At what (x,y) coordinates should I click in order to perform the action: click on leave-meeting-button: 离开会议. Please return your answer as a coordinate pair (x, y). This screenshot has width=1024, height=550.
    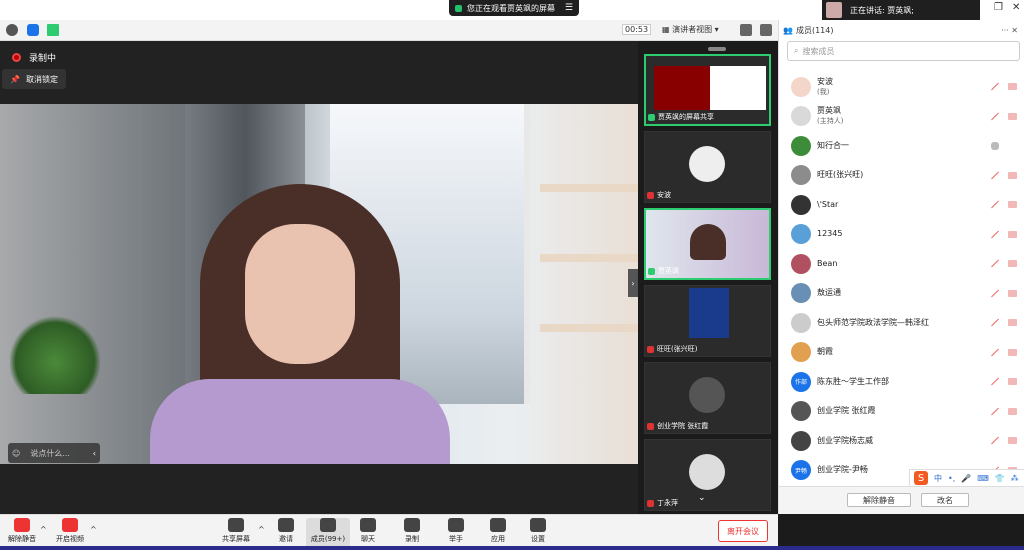
    Looking at the image, I should click on (743, 531).